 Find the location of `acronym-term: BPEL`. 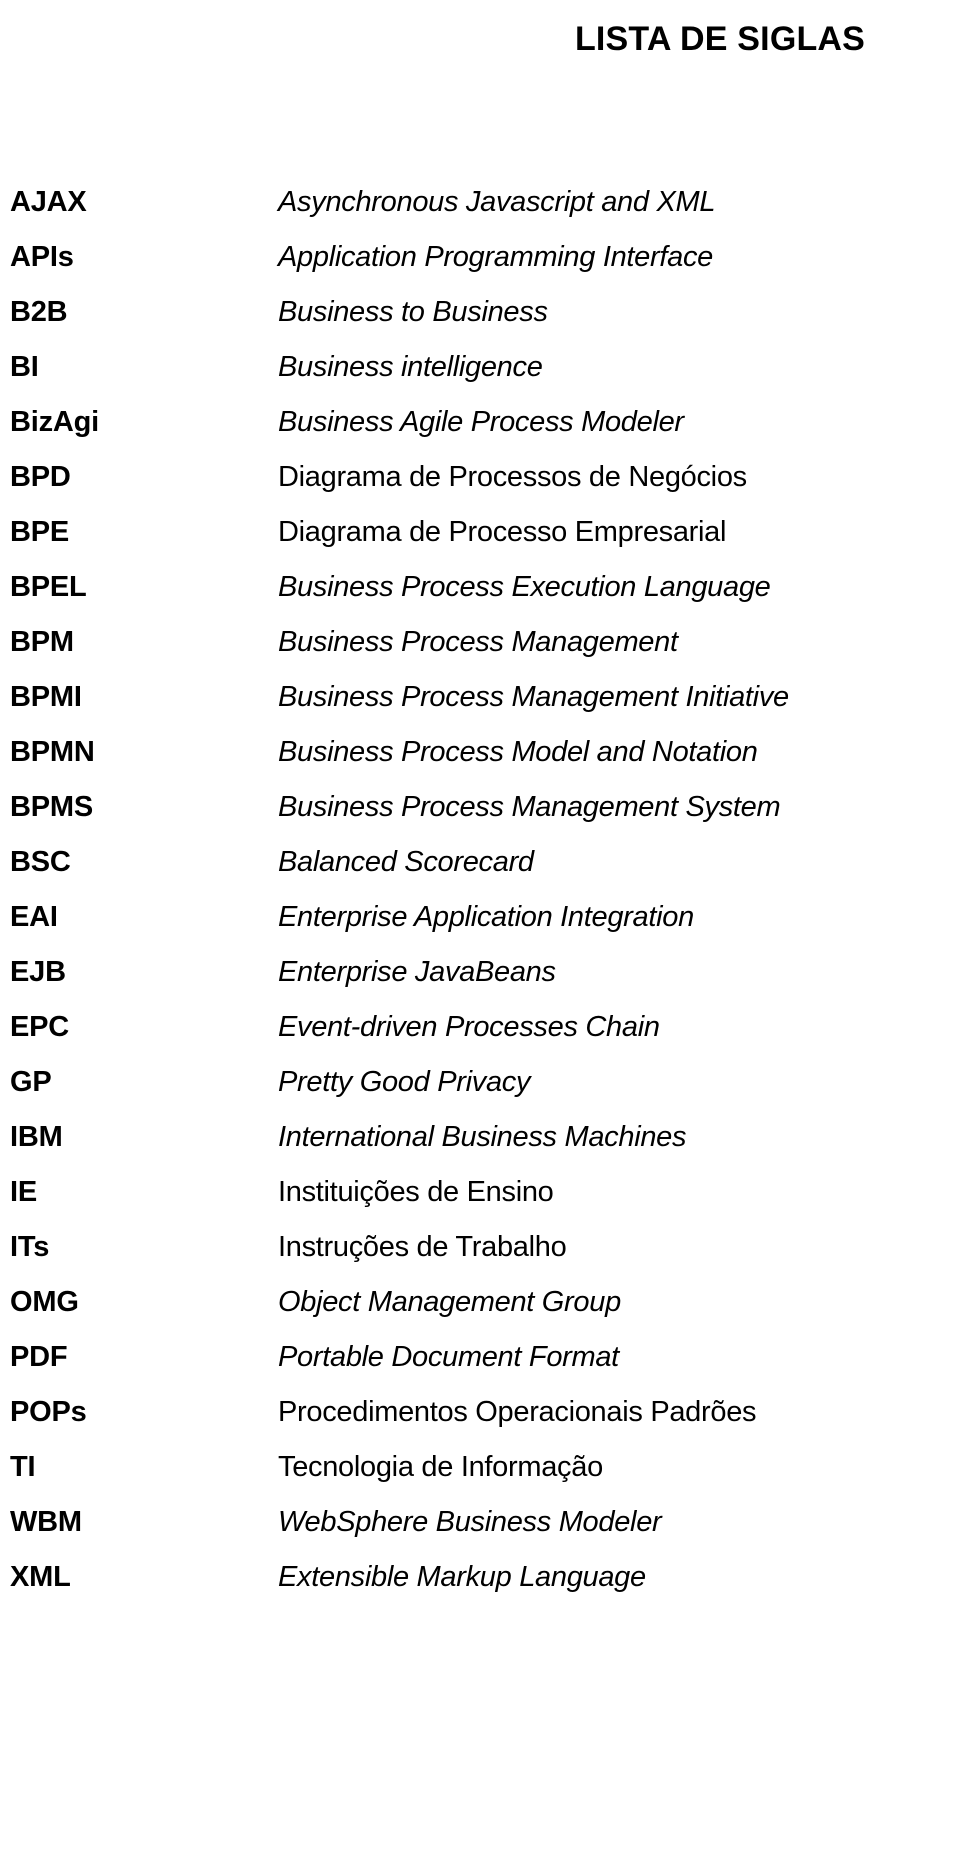

acronym-term: BPEL is located at coordinates (48, 587).